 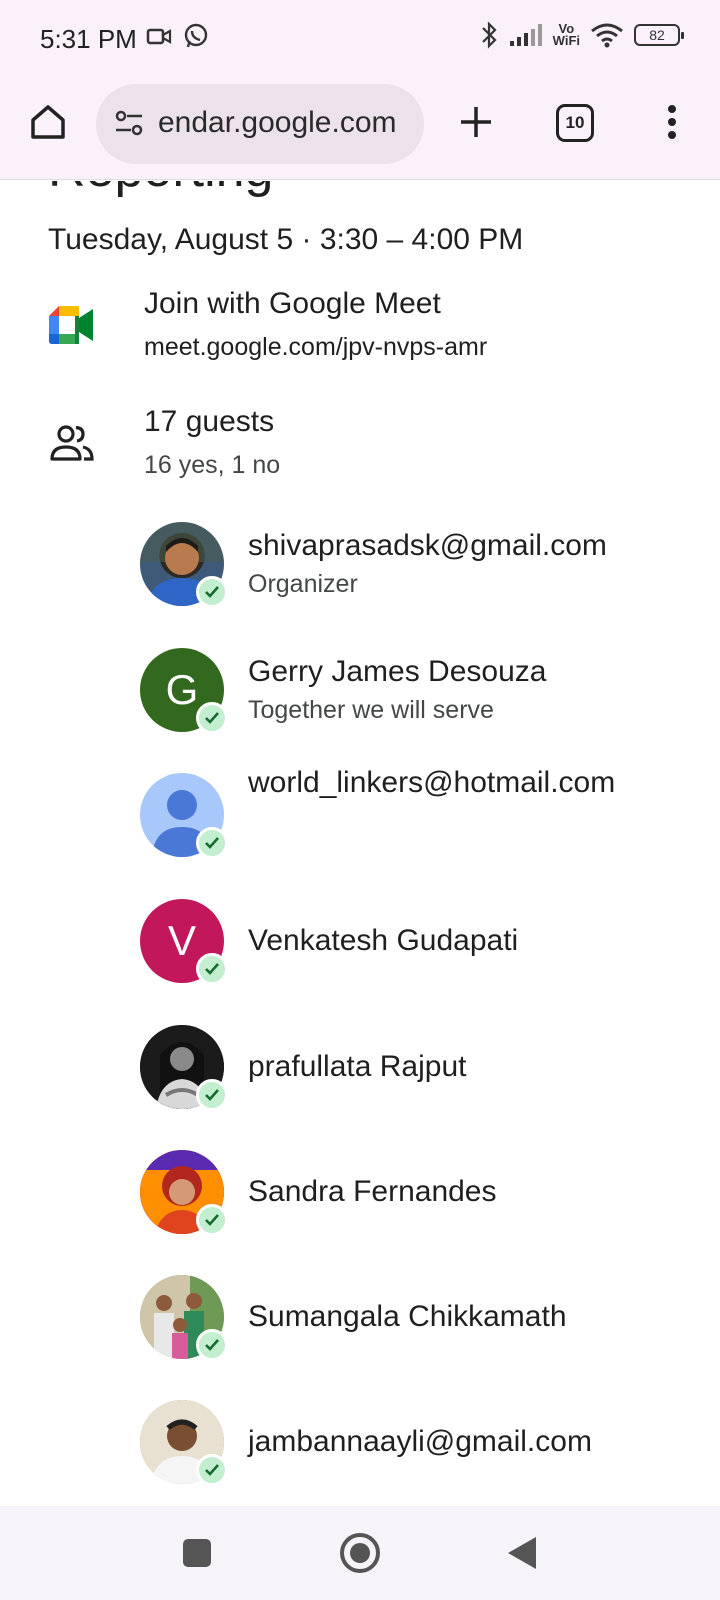 I want to click on plus-icon, so click(x=476, y=122).